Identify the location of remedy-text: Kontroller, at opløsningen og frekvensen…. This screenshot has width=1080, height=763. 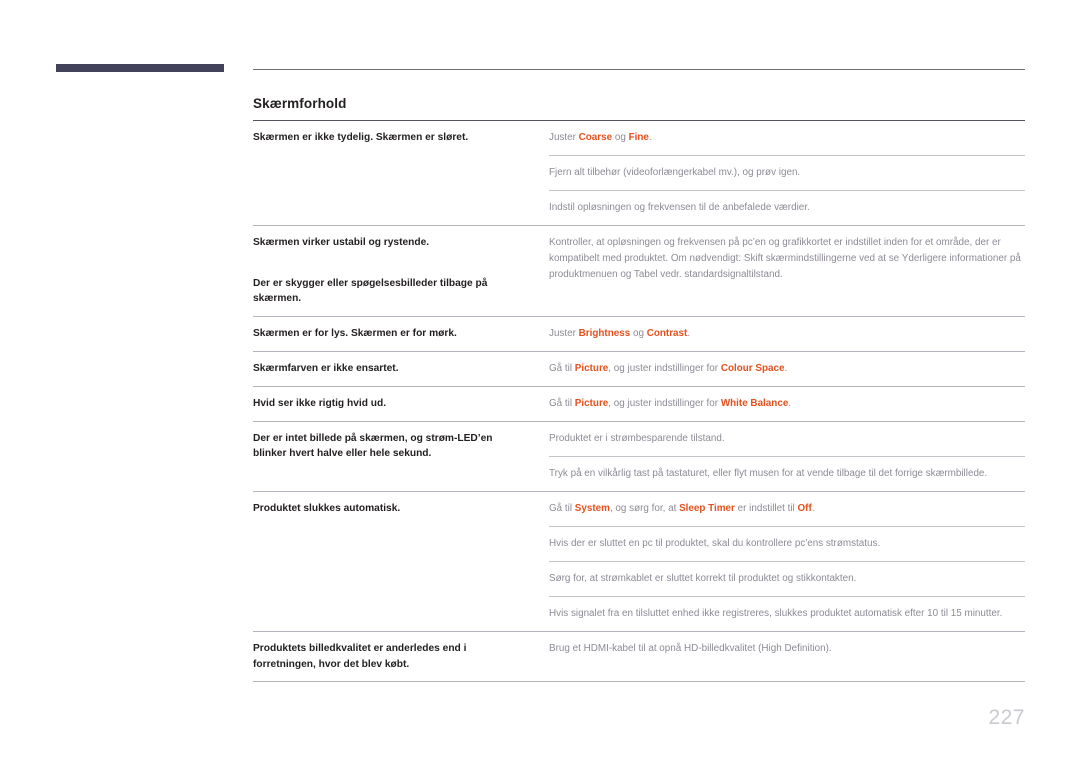
(787, 259).